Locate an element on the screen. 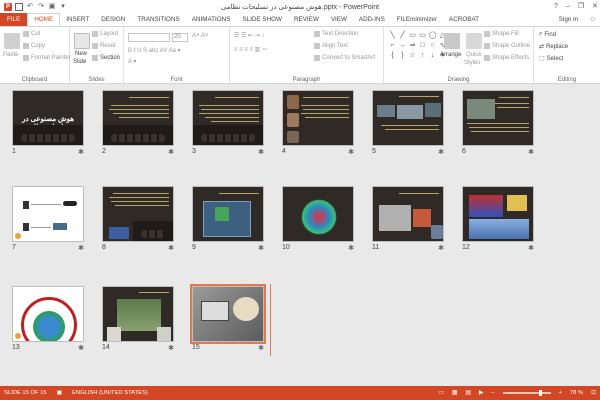 Image resolution: width=600 pixels, height=400 pixels. tab-add-ins: ADD-INS is located at coordinates (372, 19).